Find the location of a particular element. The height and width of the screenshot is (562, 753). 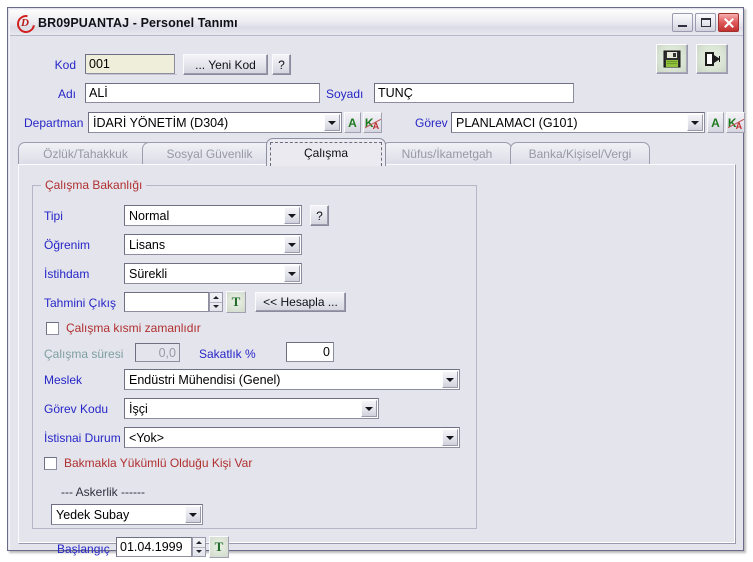

bakmakla-label: Bakmakla Yükümlü Olduğu Kişi Var is located at coordinates (158, 463).